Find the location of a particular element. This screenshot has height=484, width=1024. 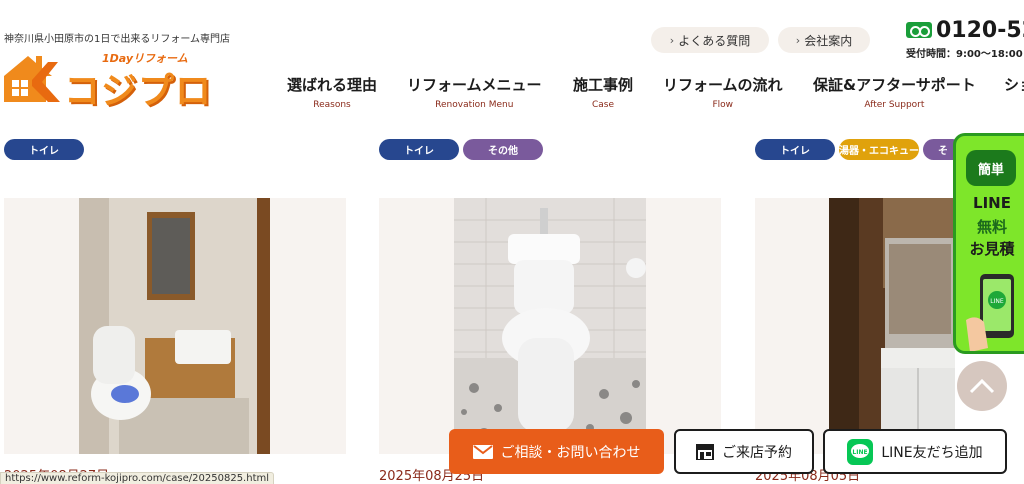

nav-label: 選ばれる理由 is located at coordinates (332, 85).